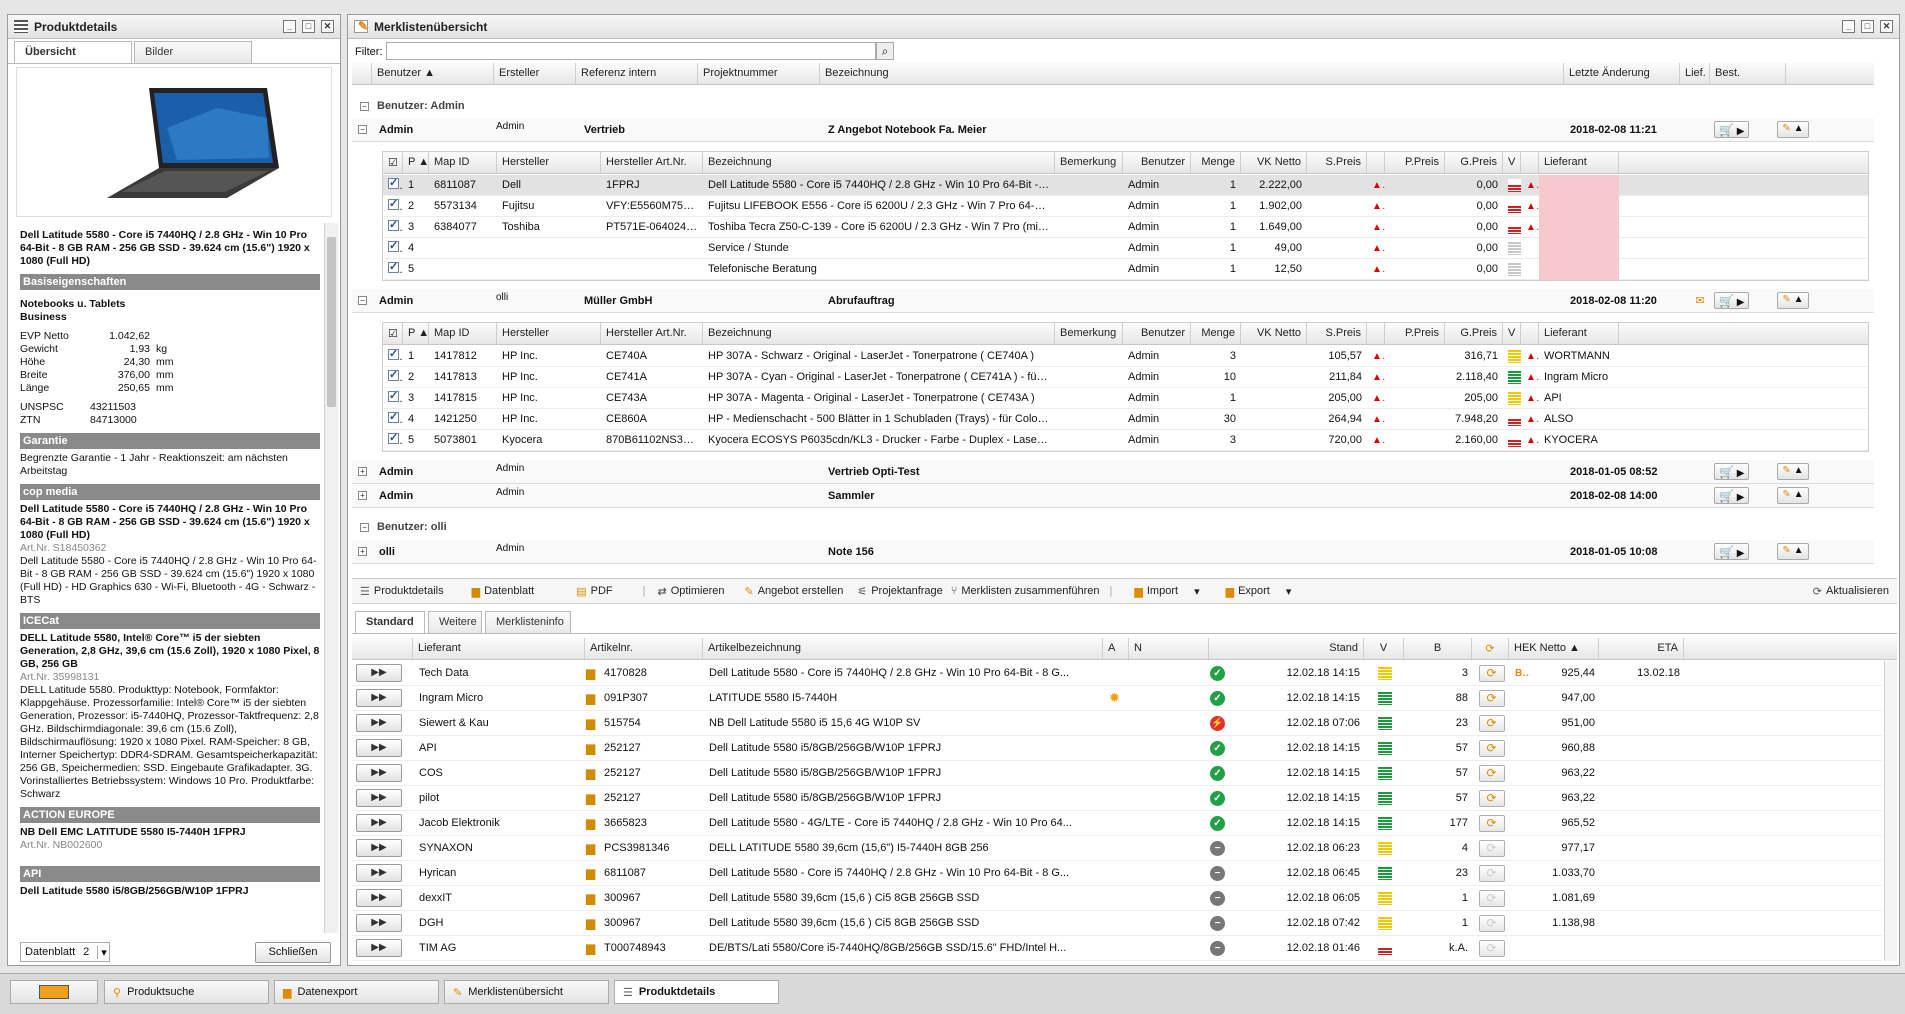  I want to click on aktualisieren-button: ⟳ Aktualisieren, so click(1851, 591).